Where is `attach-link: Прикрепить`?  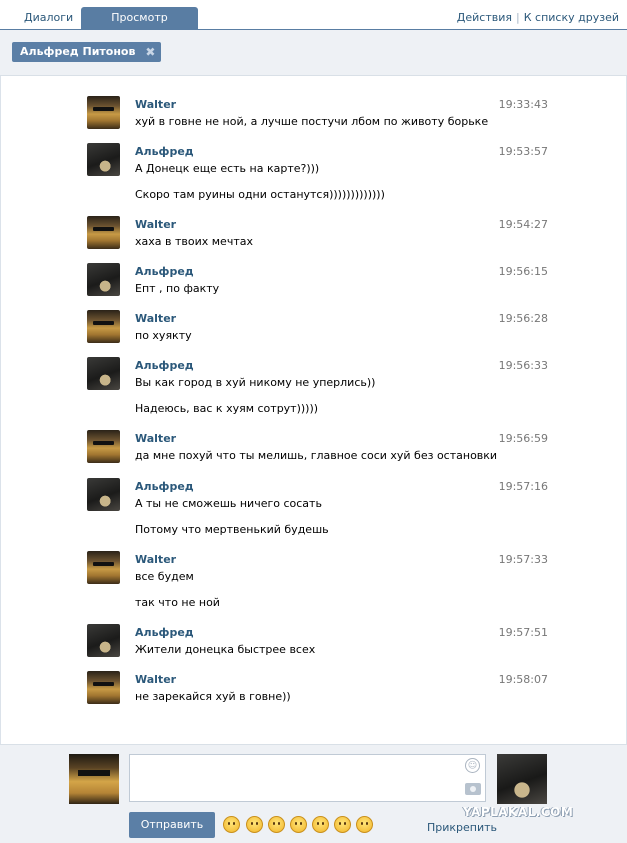
attach-link: Прикрепить is located at coordinates (462, 827).